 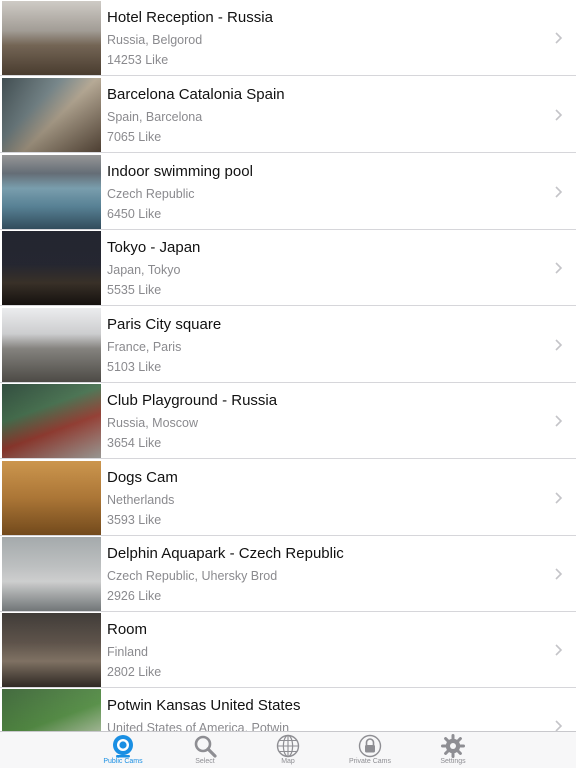 I want to click on cam-row-dogs-cam: Dogs Cam Netherlands 3593 Like, so click(x=288, y=498).